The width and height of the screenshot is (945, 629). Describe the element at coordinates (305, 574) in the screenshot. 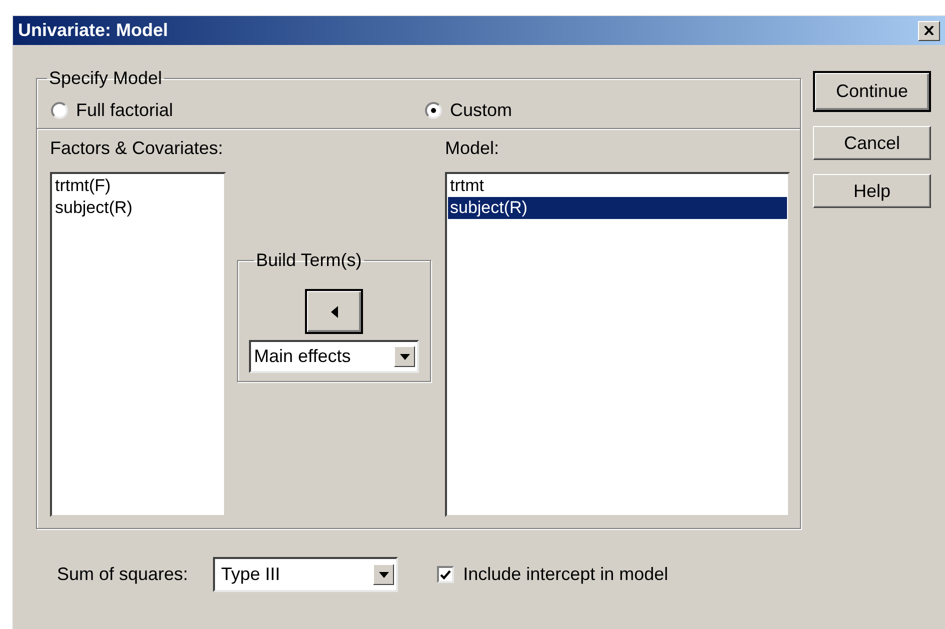

I see `sum-of-squares-dropdown: Type III` at that location.